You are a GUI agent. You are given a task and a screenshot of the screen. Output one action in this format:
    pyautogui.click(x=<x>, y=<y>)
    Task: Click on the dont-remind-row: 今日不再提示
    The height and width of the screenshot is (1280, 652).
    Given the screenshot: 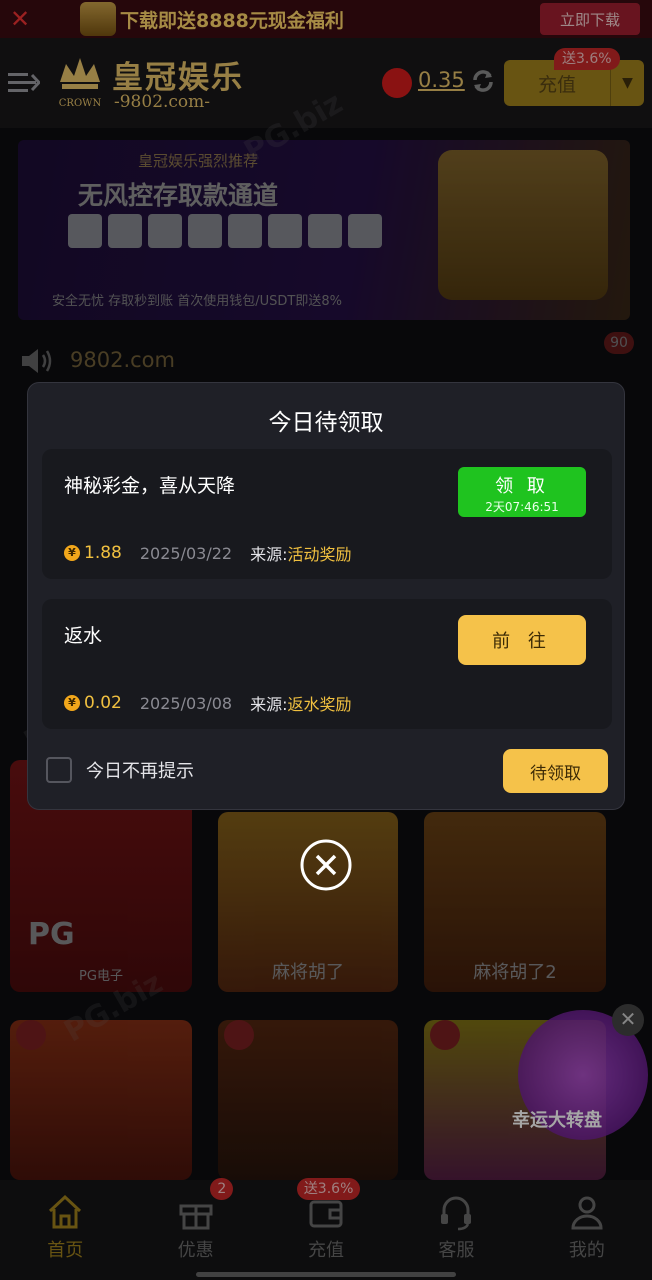 What is the action you would take?
    pyautogui.click(x=120, y=770)
    